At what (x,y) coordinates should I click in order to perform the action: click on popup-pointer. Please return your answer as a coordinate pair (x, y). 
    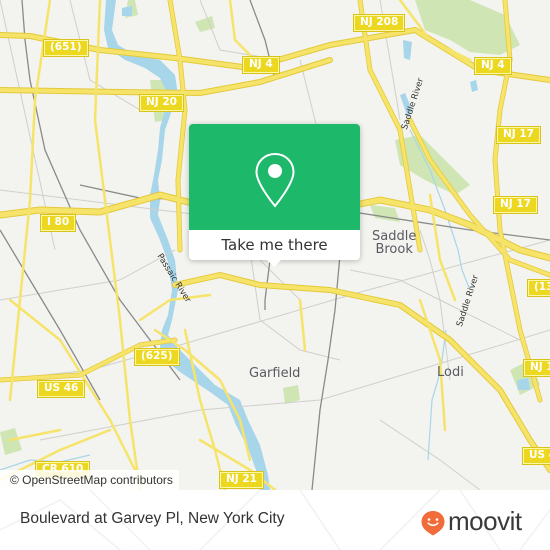
    Looking at the image, I should click on (274, 263).